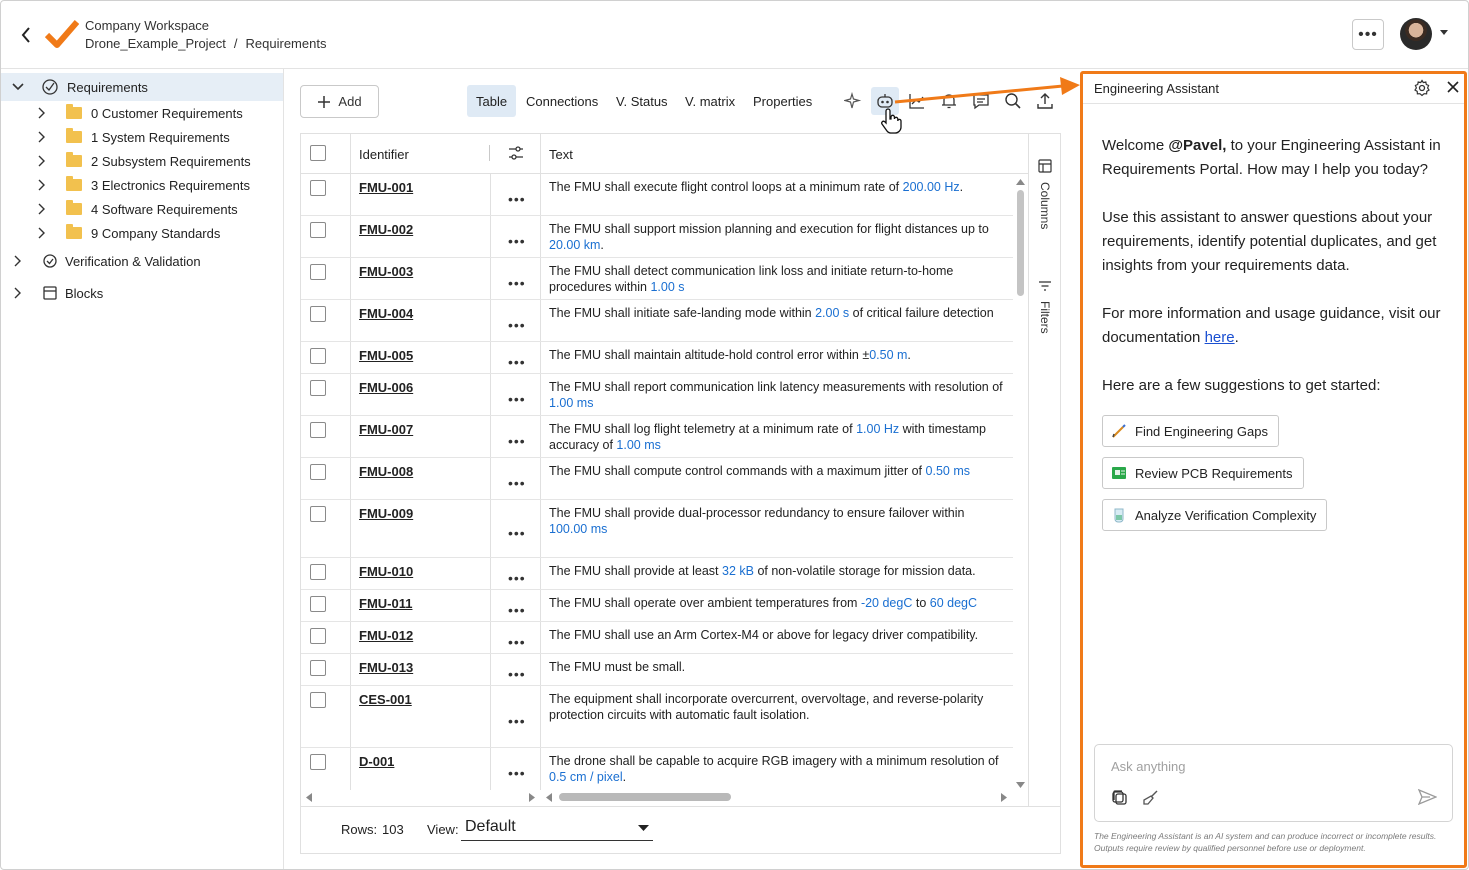 This screenshot has width=1469, height=870. Describe the element at coordinates (386, 187) in the screenshot. I see `requirement-identifier: FMU-001` at that location.